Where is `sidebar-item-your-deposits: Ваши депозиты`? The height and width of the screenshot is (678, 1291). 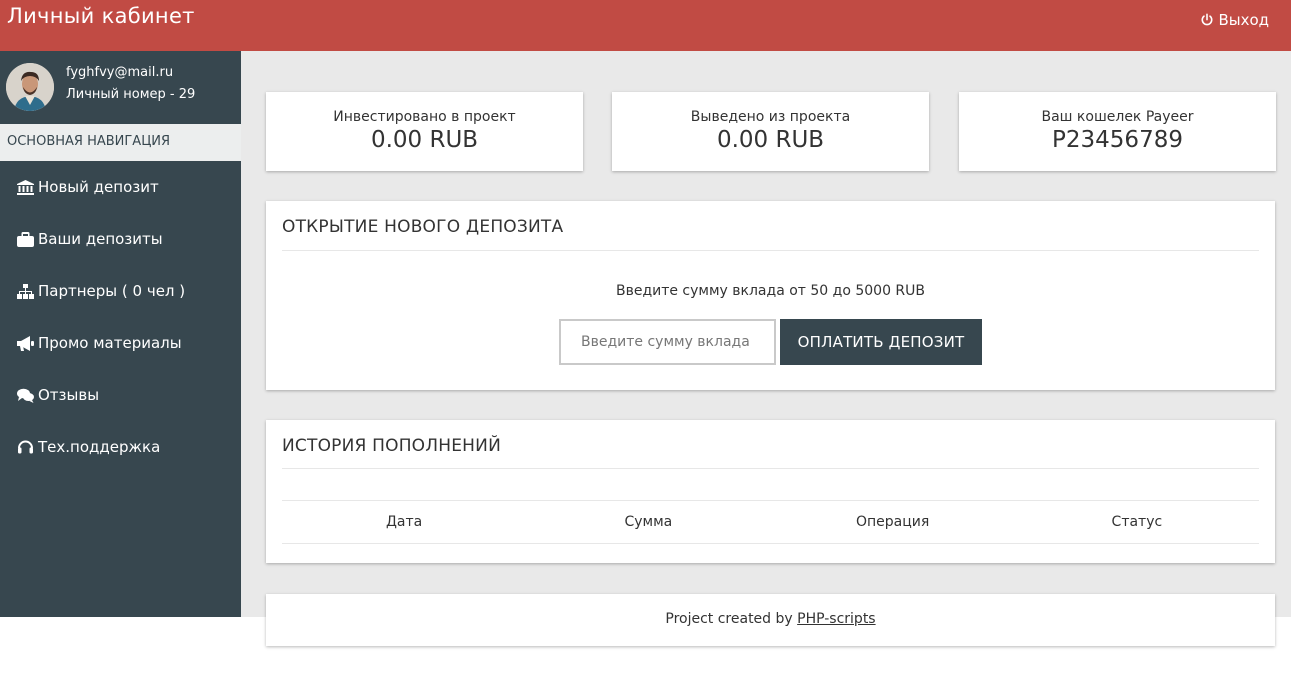 sidebar-item-your-deposits: Ваши депозиты is located at coordinates (120, 239).